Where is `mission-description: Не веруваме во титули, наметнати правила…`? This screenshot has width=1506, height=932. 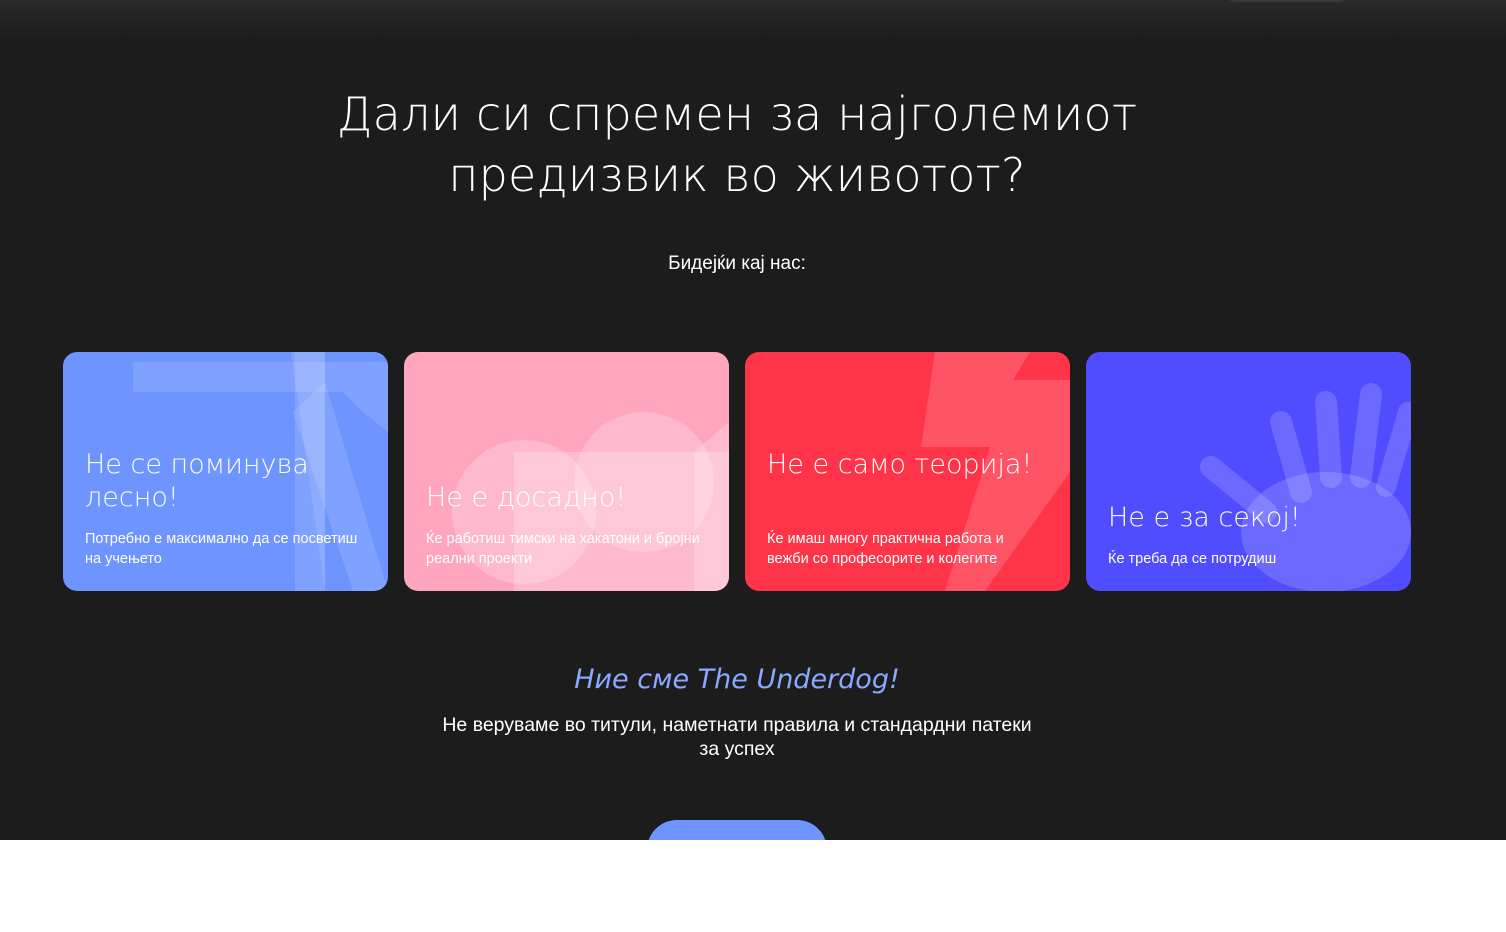 mission-description: Не веруваме во титули, наметнати правила… is located at coordinates (737, 737).